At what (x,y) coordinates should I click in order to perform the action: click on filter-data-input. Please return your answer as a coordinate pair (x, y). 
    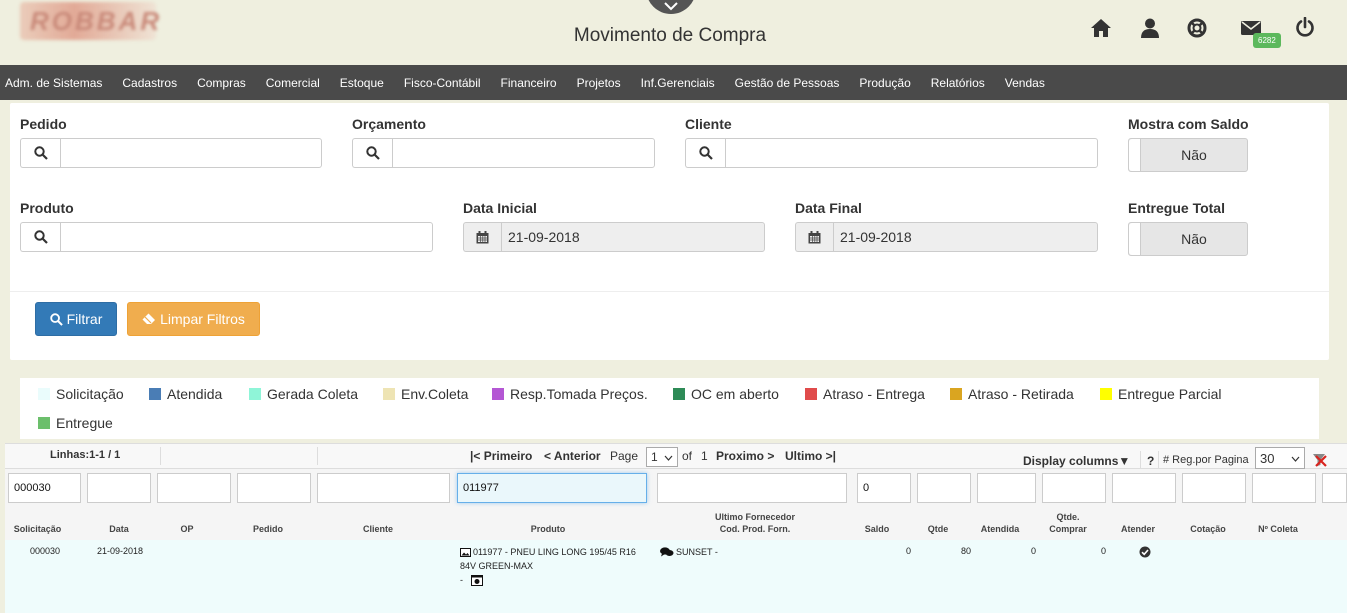
    Looking at the image, I should click on (119, 488).